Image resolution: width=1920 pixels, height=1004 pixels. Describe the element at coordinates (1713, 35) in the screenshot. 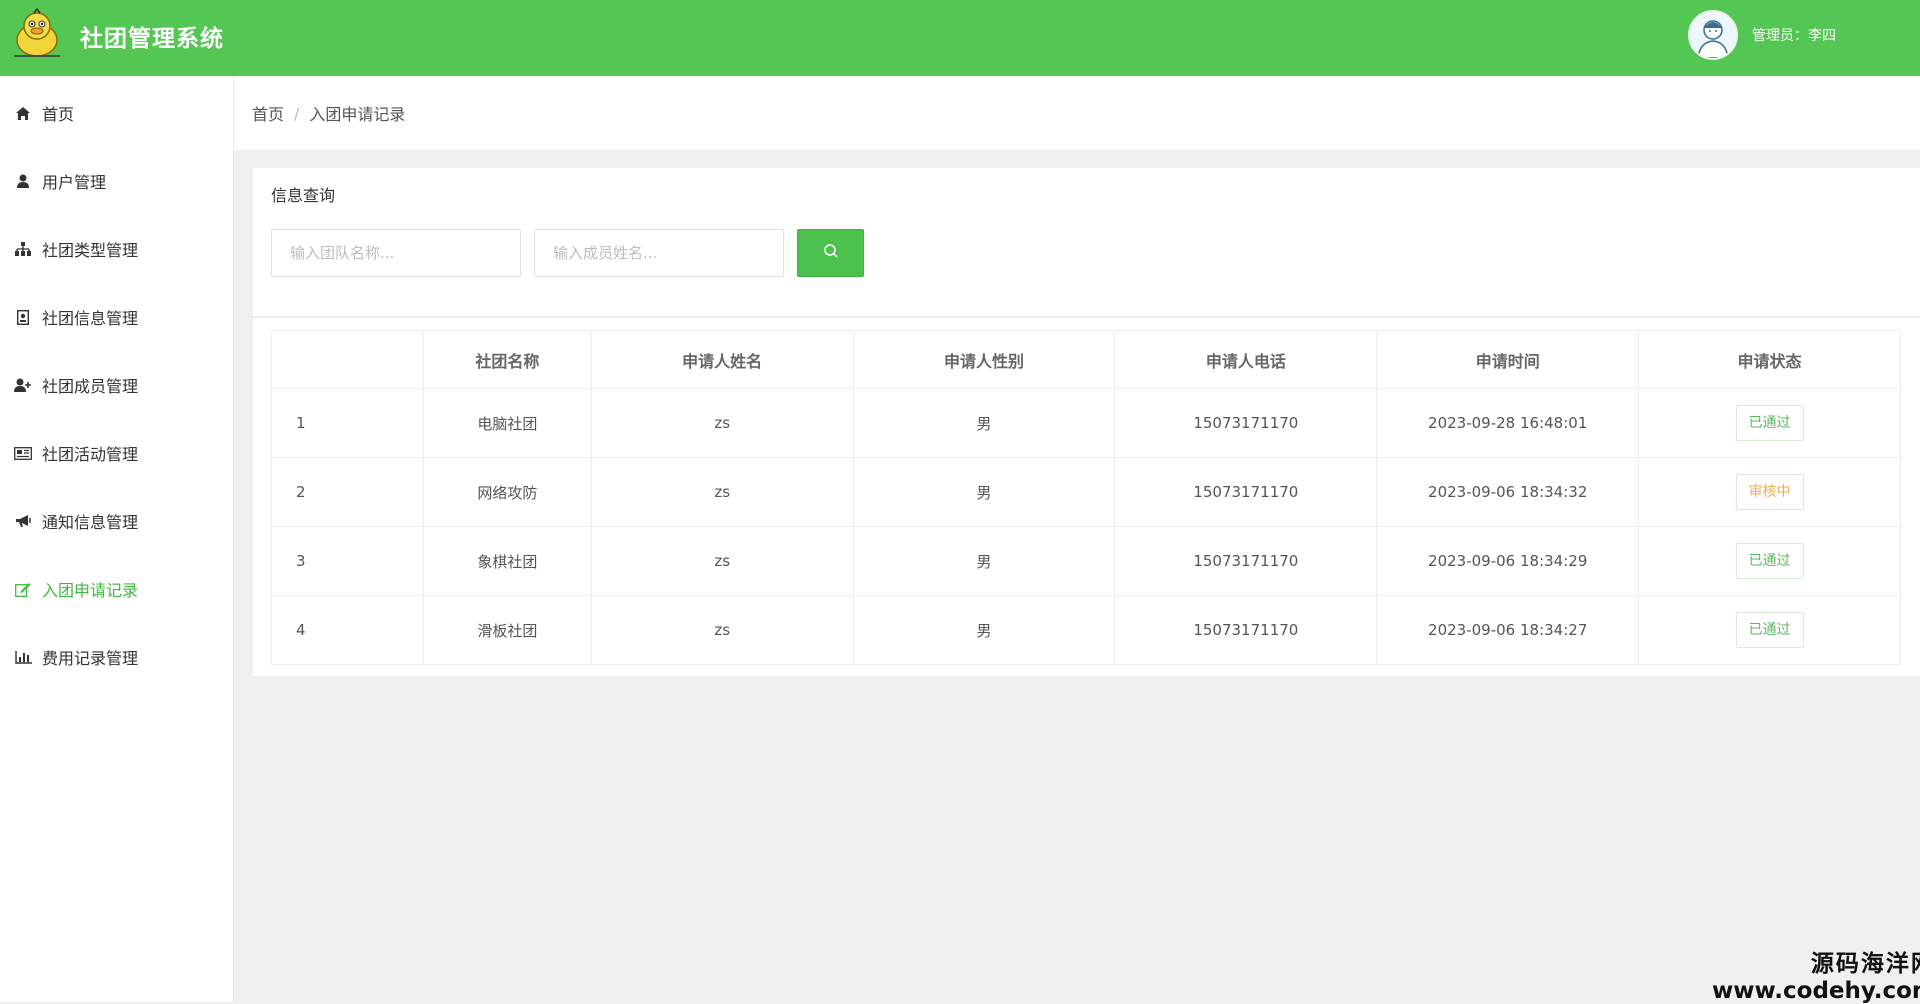

I see `user-avatar-icon` at that location.